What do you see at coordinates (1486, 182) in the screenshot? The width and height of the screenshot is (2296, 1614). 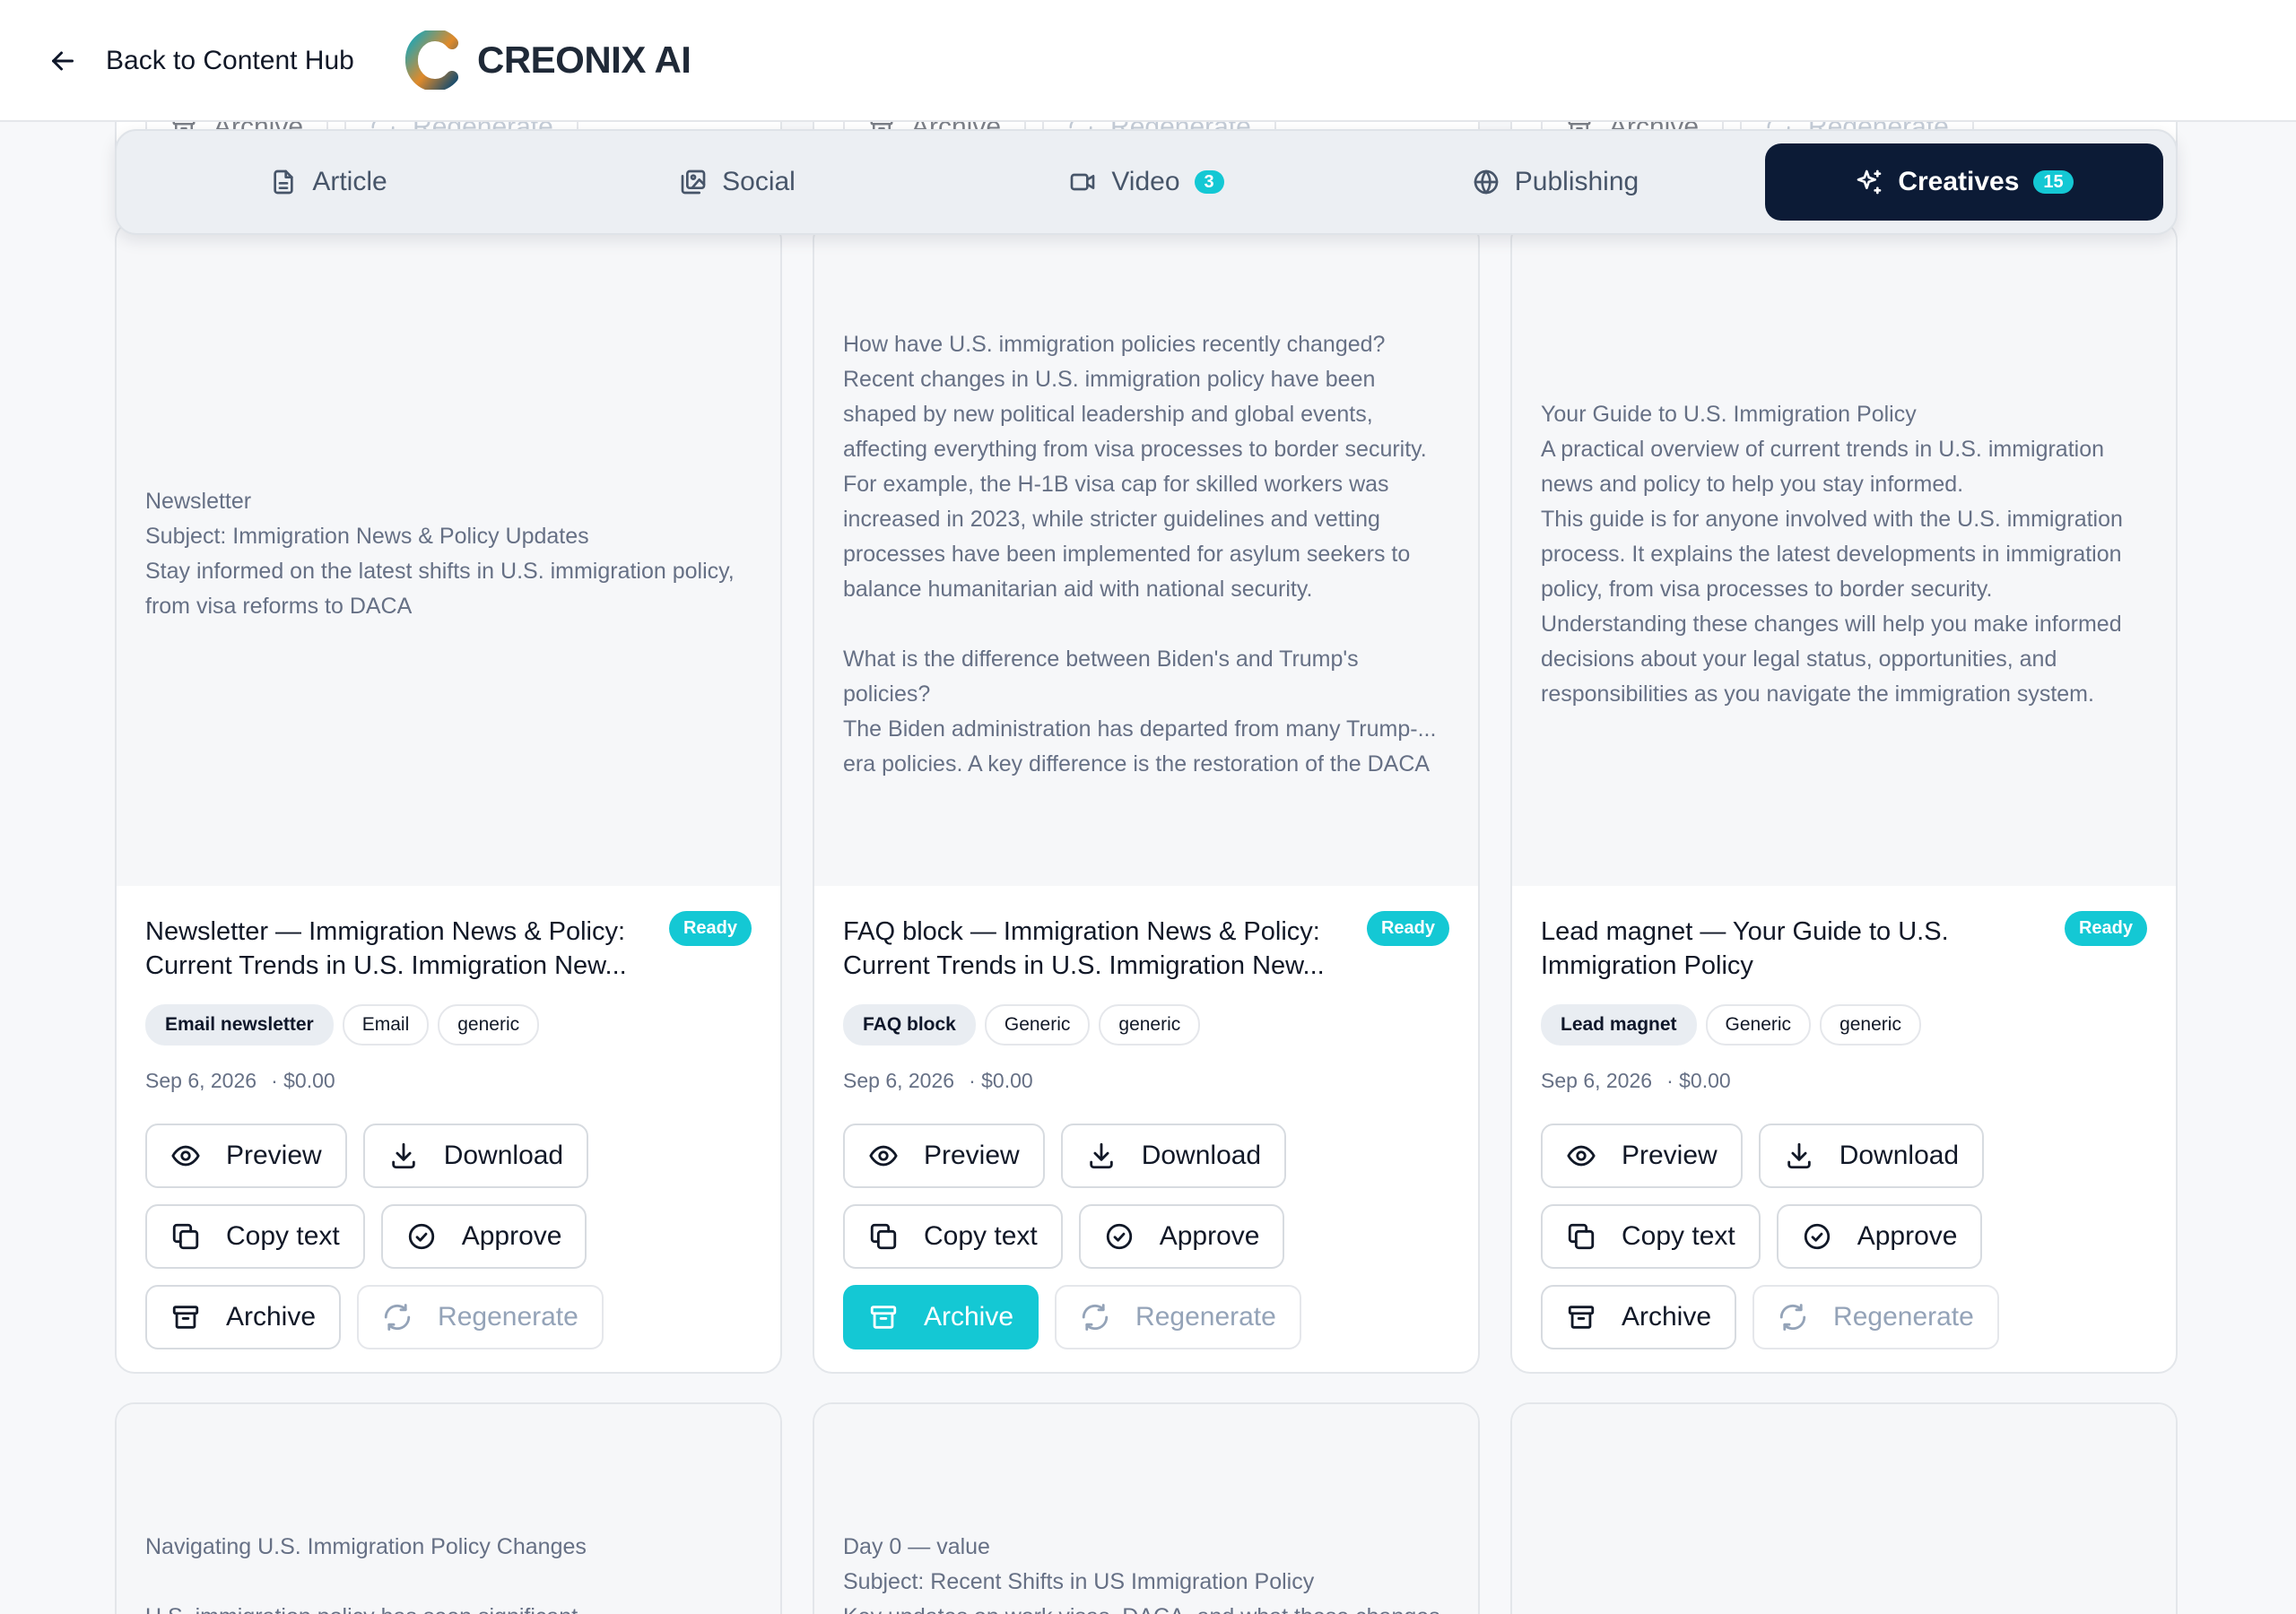 I see `globe-icon` at bounding box center [1486, 182].